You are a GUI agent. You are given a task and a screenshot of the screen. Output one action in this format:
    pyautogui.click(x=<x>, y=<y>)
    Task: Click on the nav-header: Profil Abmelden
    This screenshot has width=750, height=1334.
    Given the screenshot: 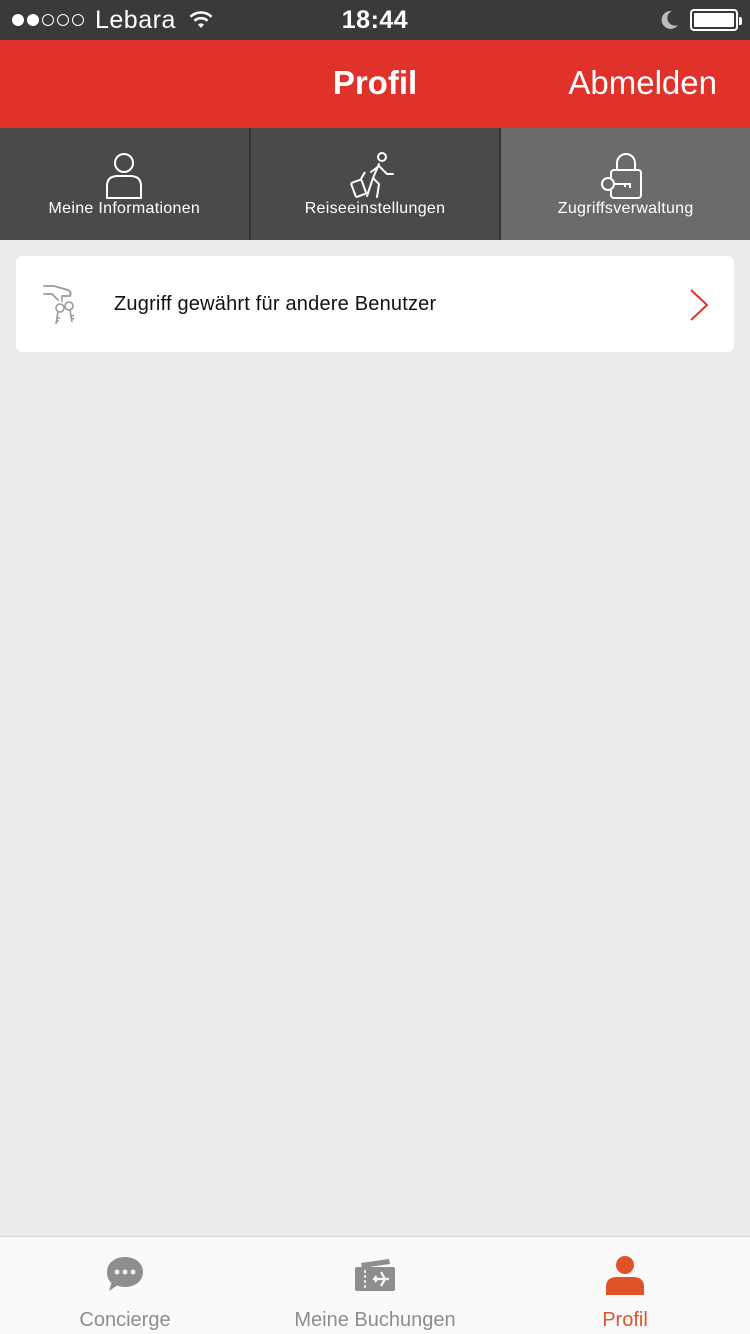 What is the action you would take?
    pyautogui.click(x=375, y=84)
    